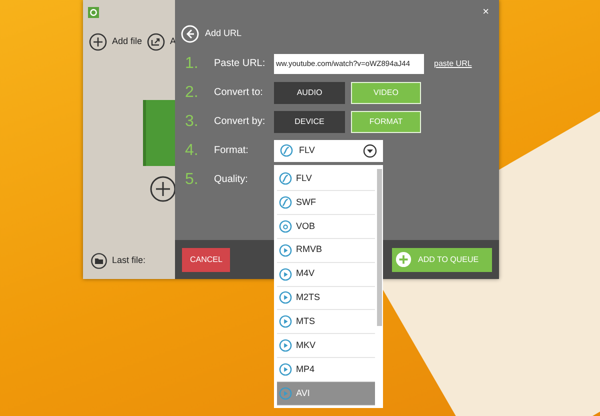  I want to click on folder-icon, so click(99, 261).